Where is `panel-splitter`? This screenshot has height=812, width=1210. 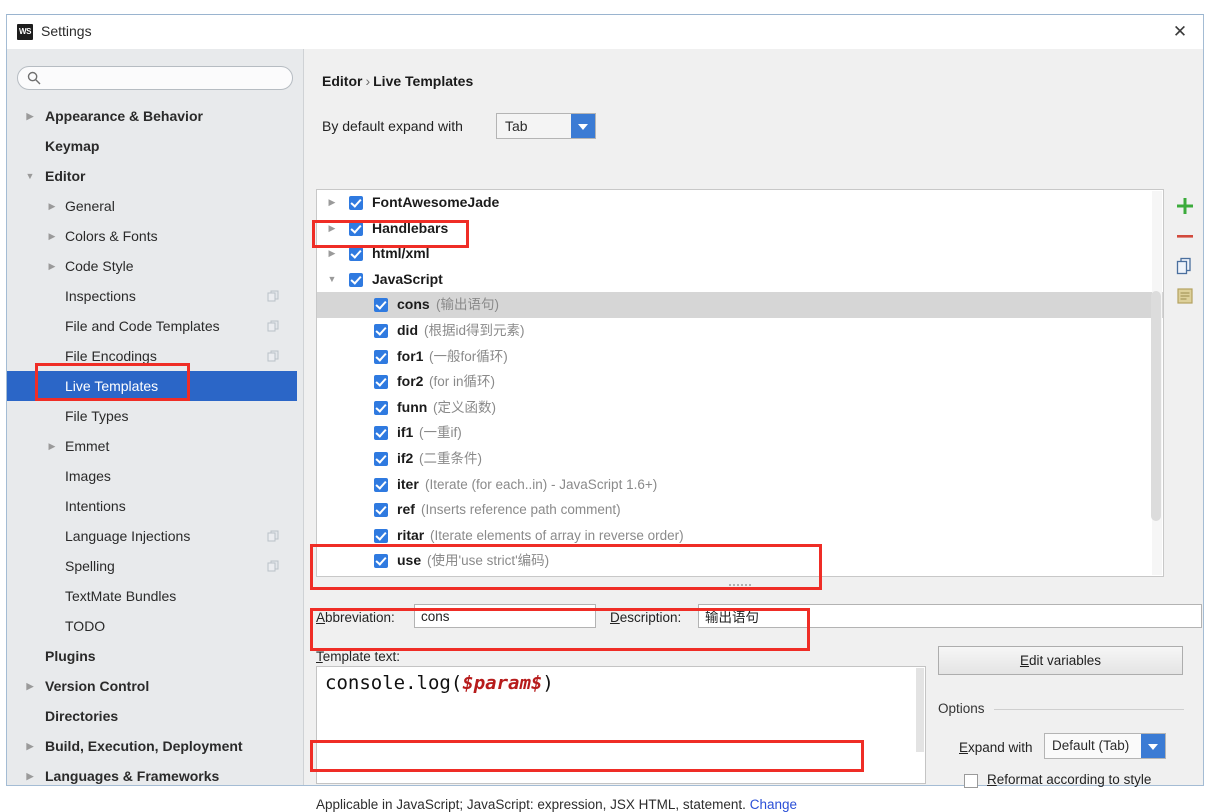 panel-splitter is located at coordinates (740, 585).